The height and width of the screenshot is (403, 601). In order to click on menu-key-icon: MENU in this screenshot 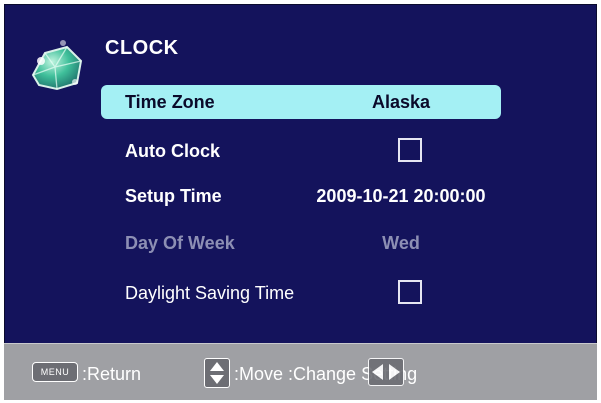, I will do `click(55, 372)`.